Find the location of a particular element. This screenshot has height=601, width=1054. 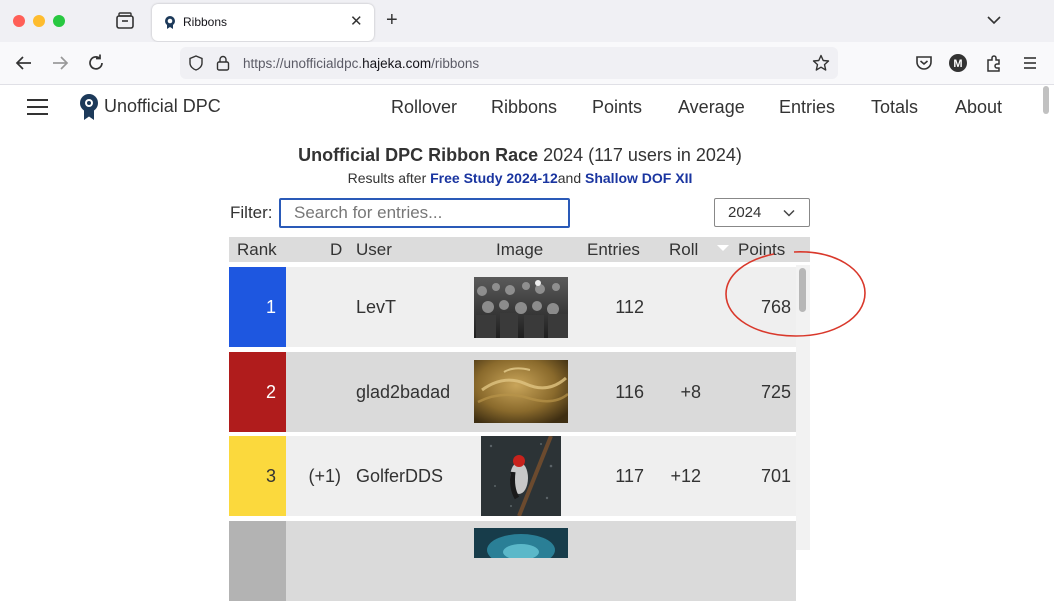

window-close-button is located at coordinates (19, 21).